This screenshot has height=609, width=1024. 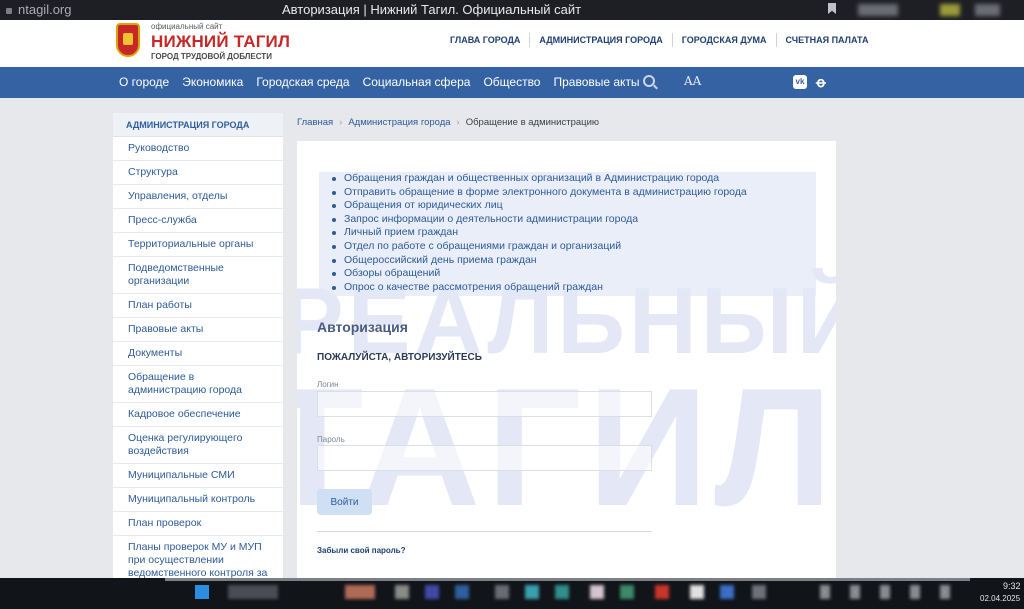 I want to click on sidebar-item-inspection-plan: План проверок, so click(x=198, y=524).